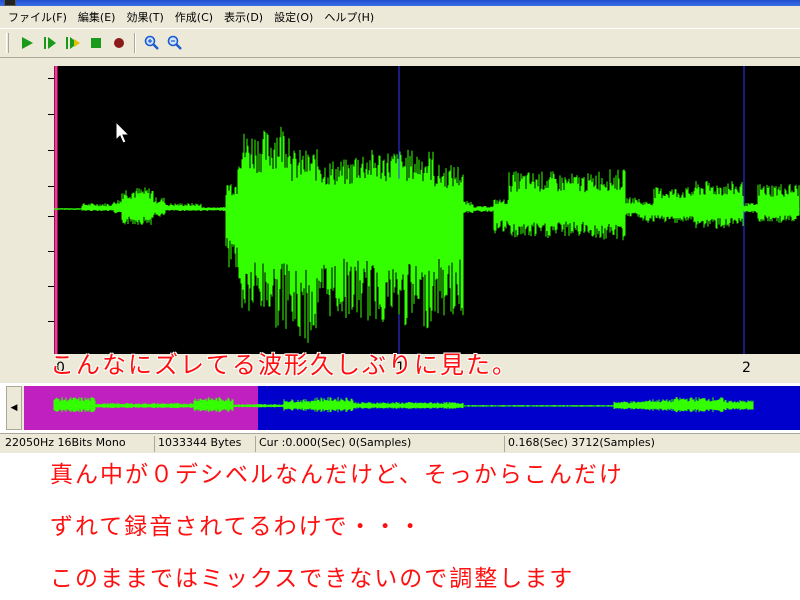 Image resolution: width=800 pixels, height=600 pixels. What do you see at coordinates (144, 17) in the screenshot?
I see `menu-effects: 効果(T)` at bounding box center [144, 17].